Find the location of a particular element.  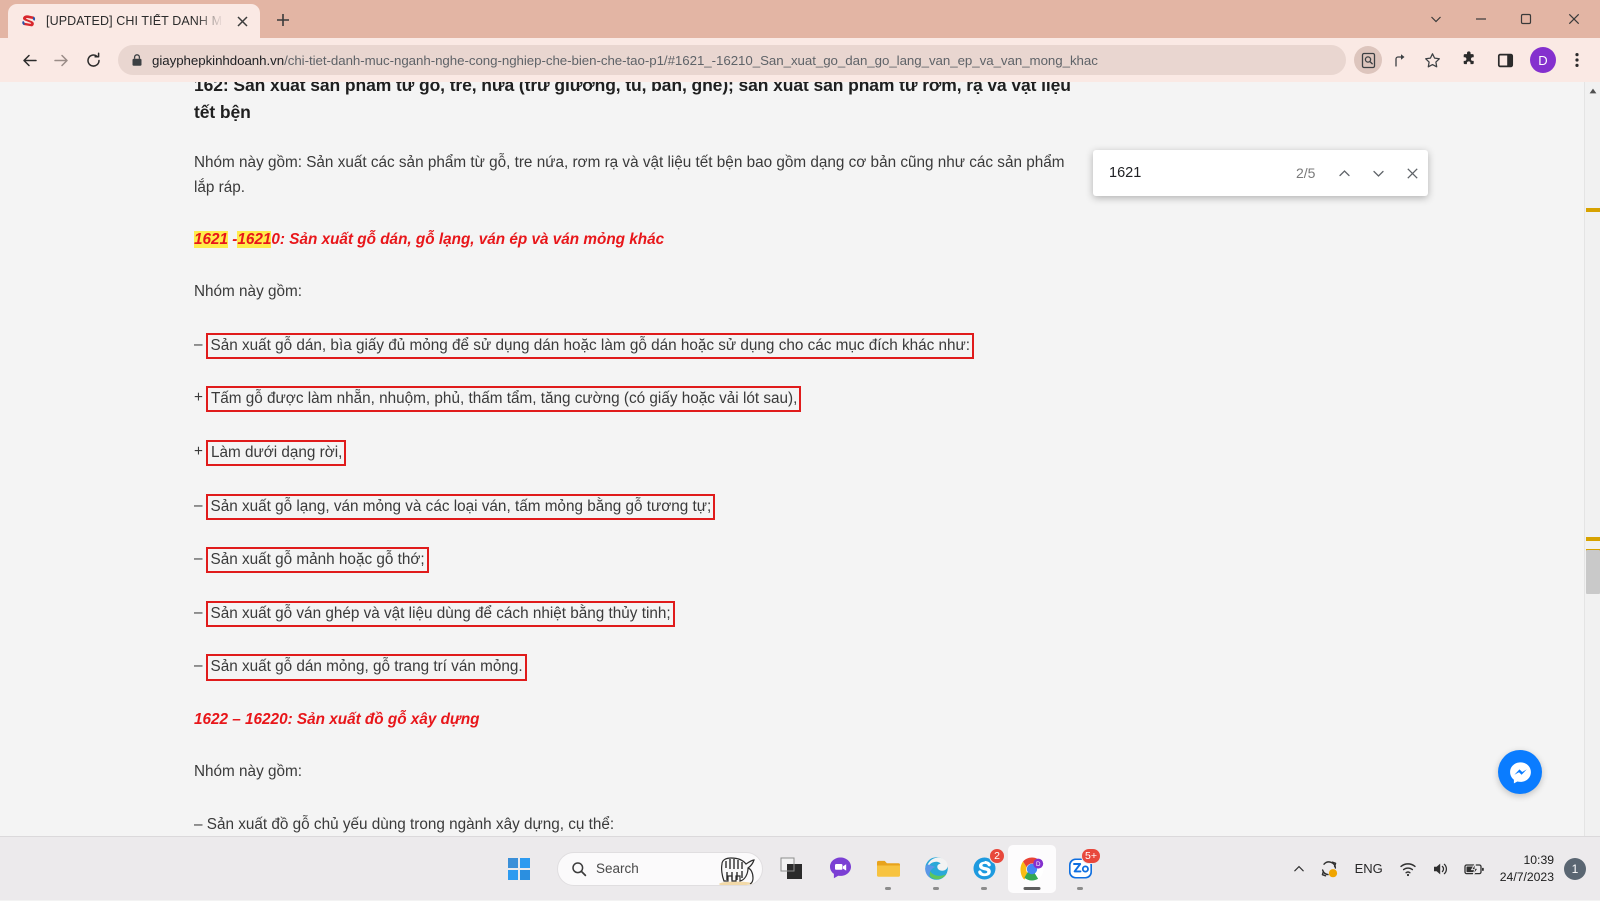

clock-date: 24/7/2023 is located at coordinates (1527, 877).